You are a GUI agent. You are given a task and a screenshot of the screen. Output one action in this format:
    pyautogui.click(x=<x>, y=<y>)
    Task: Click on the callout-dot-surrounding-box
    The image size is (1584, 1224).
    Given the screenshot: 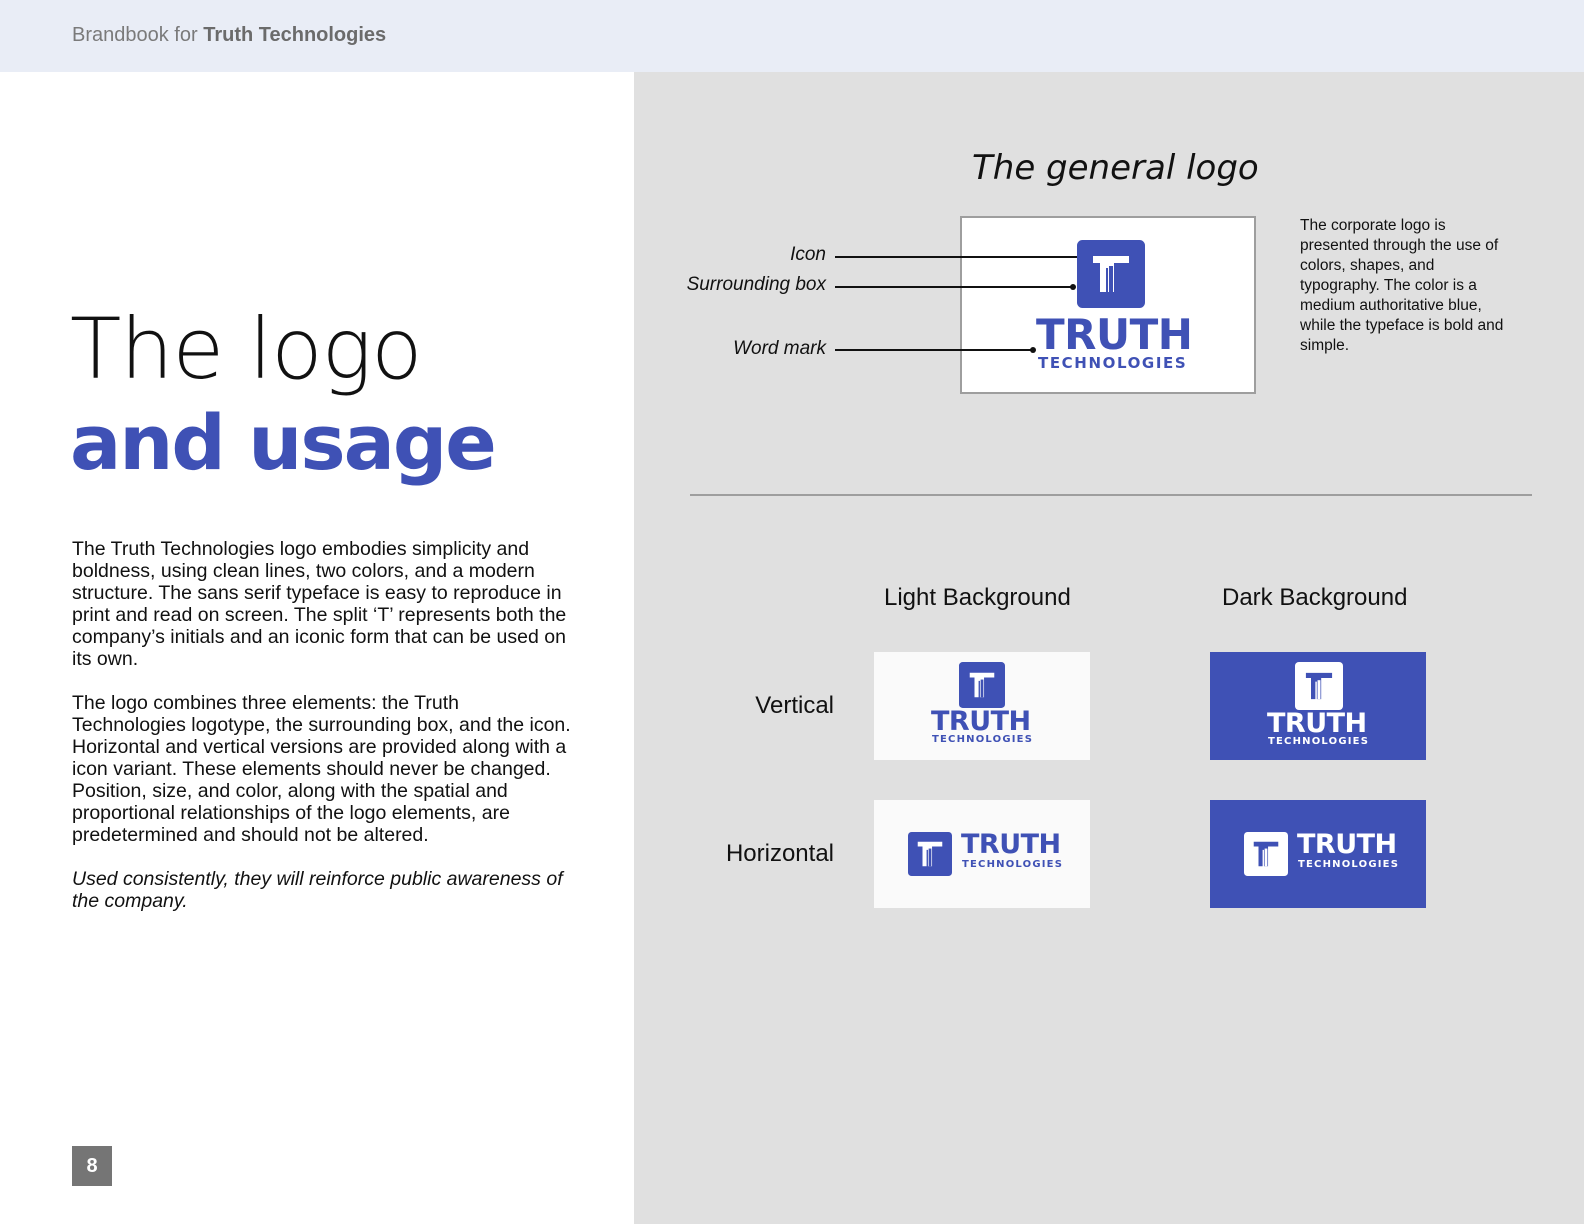 What is the action you would take?
    pyautogui.click(x=1073, y=287)
    